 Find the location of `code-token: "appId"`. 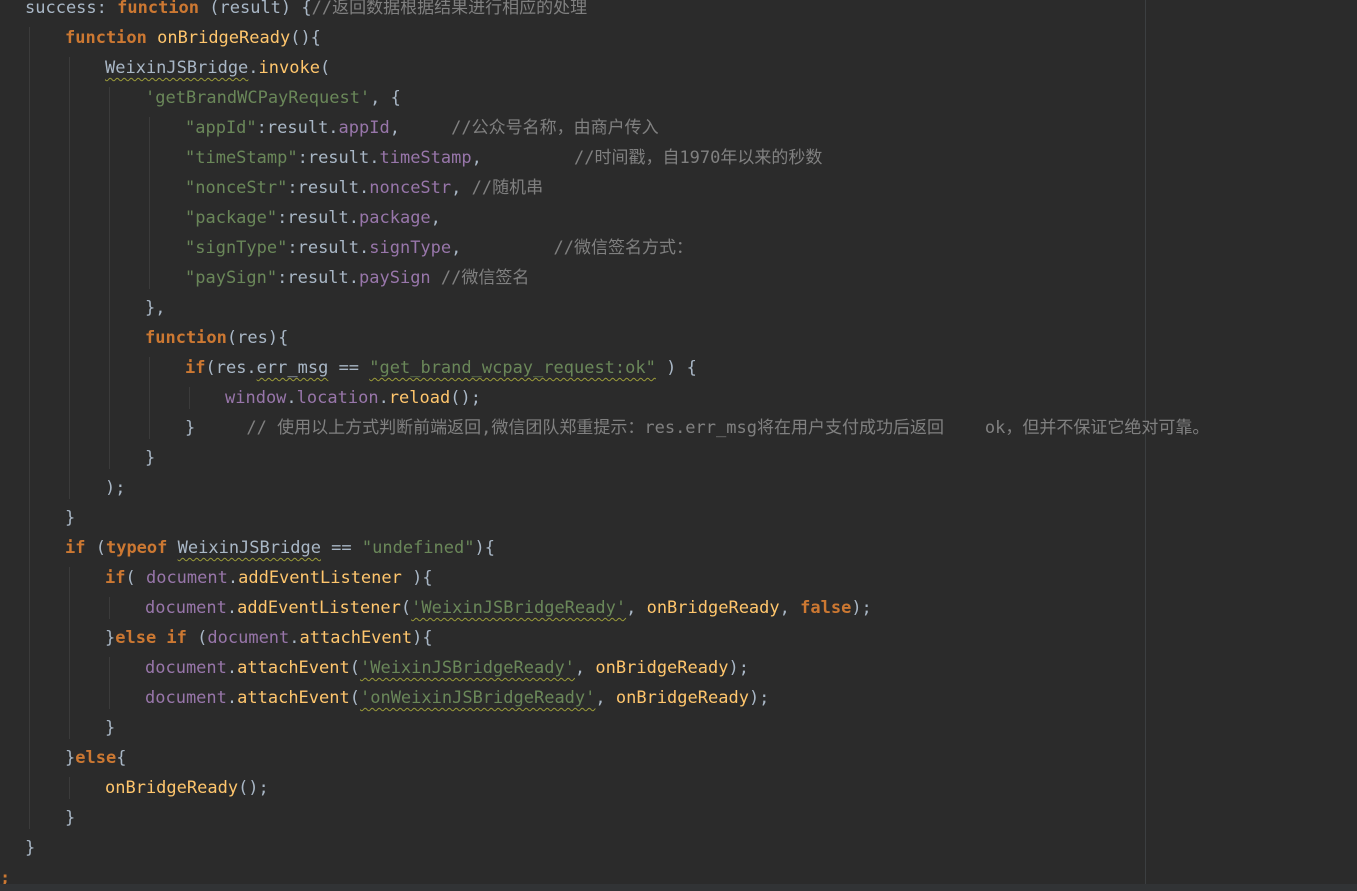

code-token: "appId" is located at coordinates (221, 128).